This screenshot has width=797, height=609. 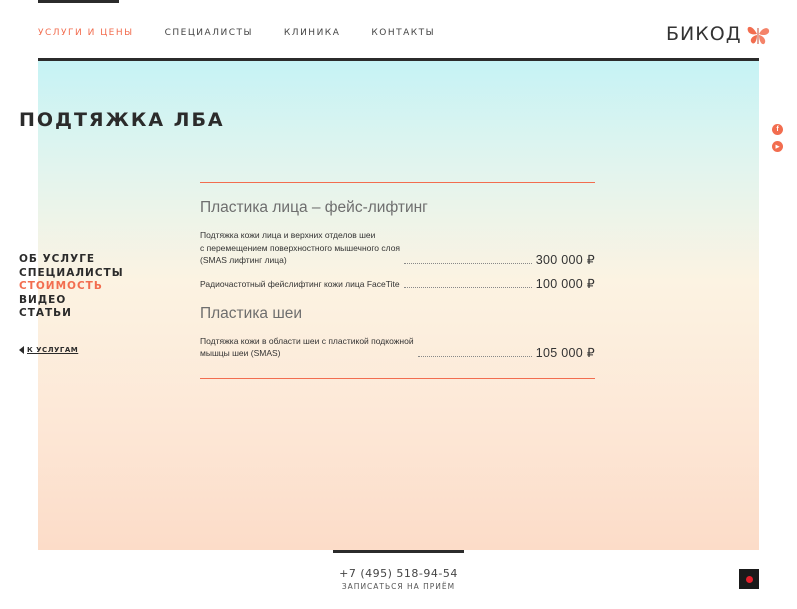 I want to click on footer-accent-bar, so click(x=398, y=551).